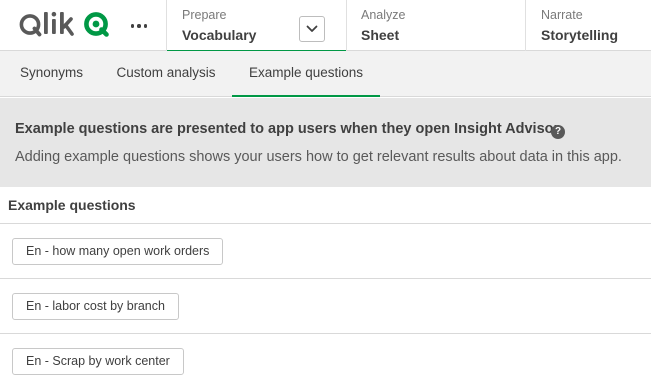  What do you see at coordinates (66, 25) in the screenshot?
I see `qlik-logo` at bounding box center [66, 25].